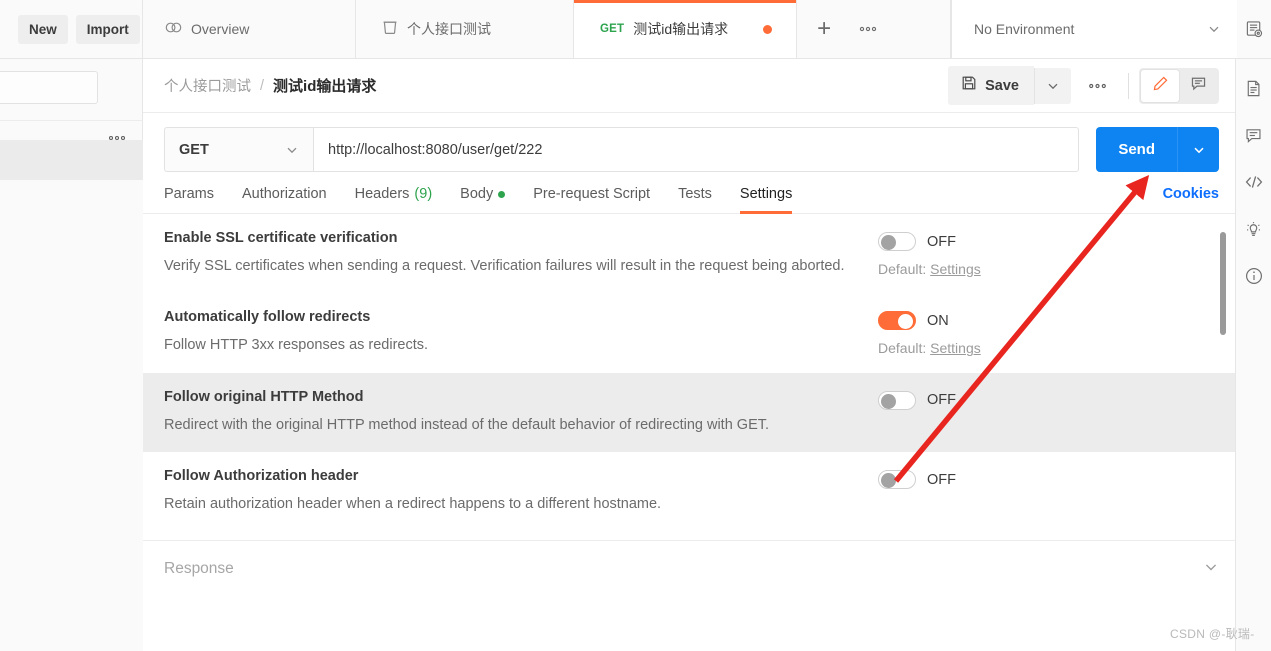  I want to click on method-selector: GET, so click(238, 149).